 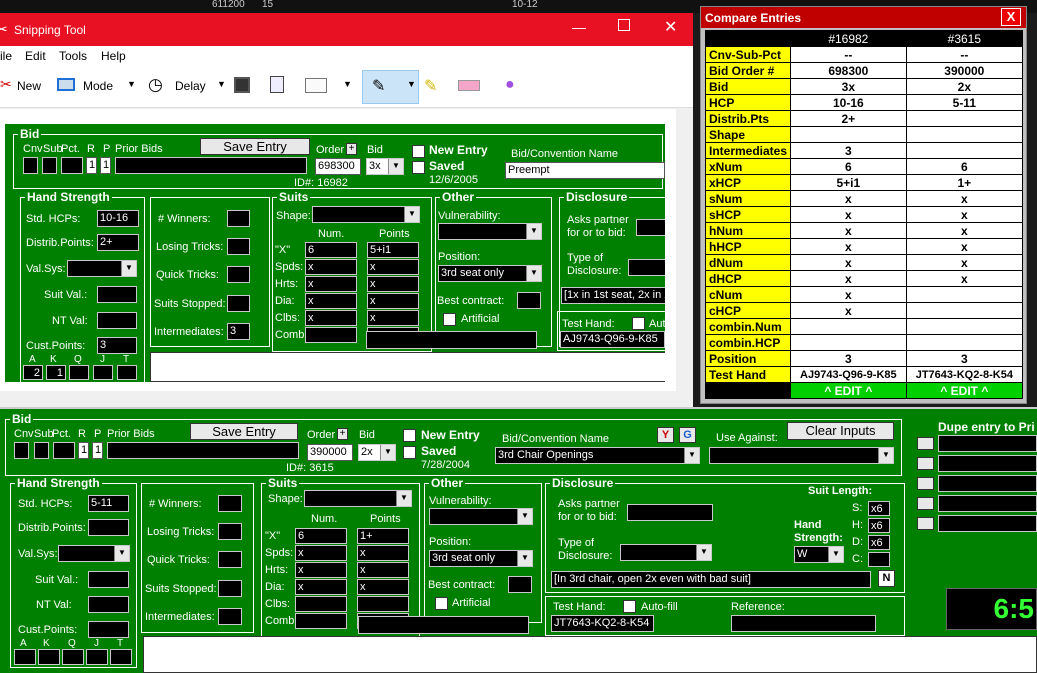 What do you see at coordinates (108, 579) in the screenshot?
I see `suit-val-field` at bounding box center [108, 579].